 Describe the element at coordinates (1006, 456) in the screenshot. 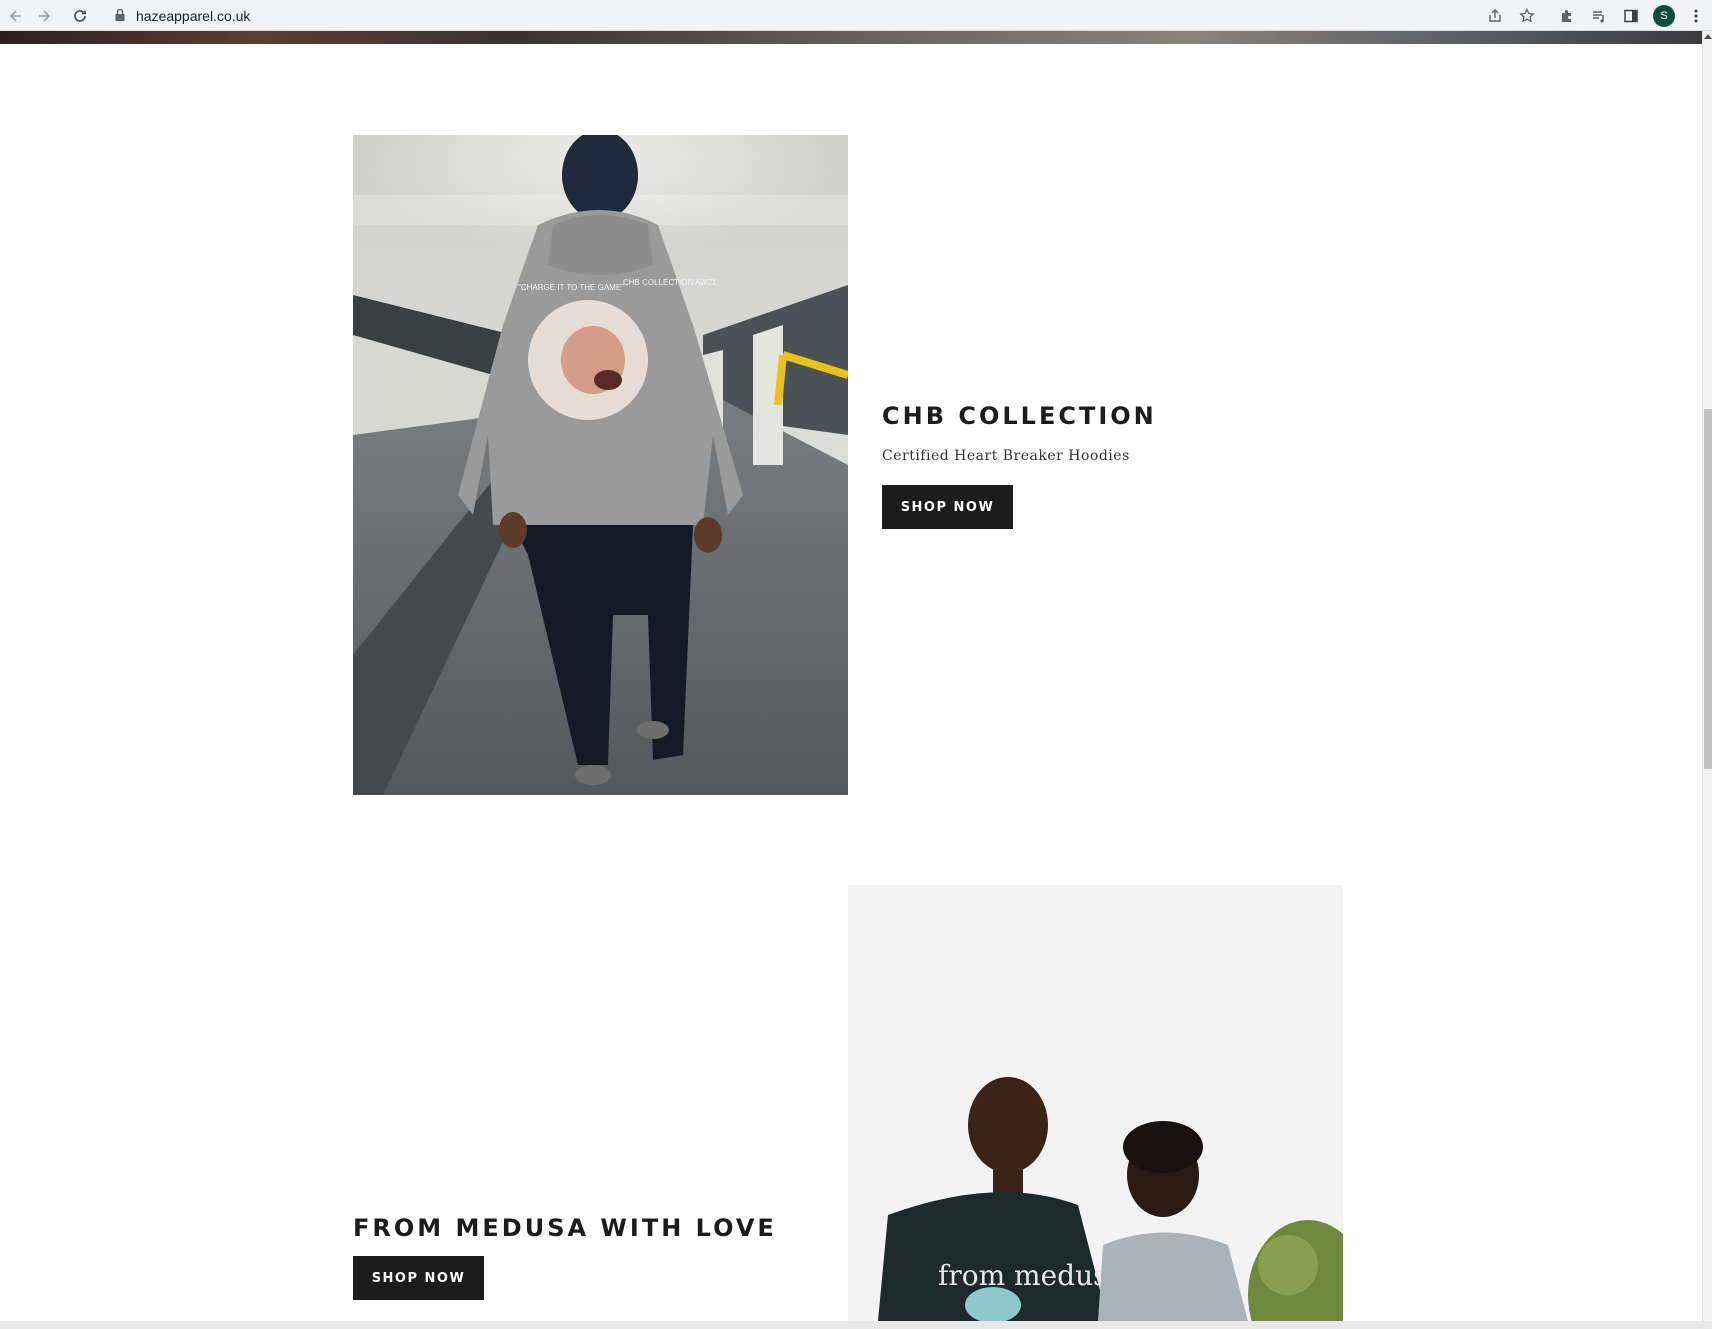

I see `section-subtitle-chb: Certified Heart Breaker Hoodies` at that location.